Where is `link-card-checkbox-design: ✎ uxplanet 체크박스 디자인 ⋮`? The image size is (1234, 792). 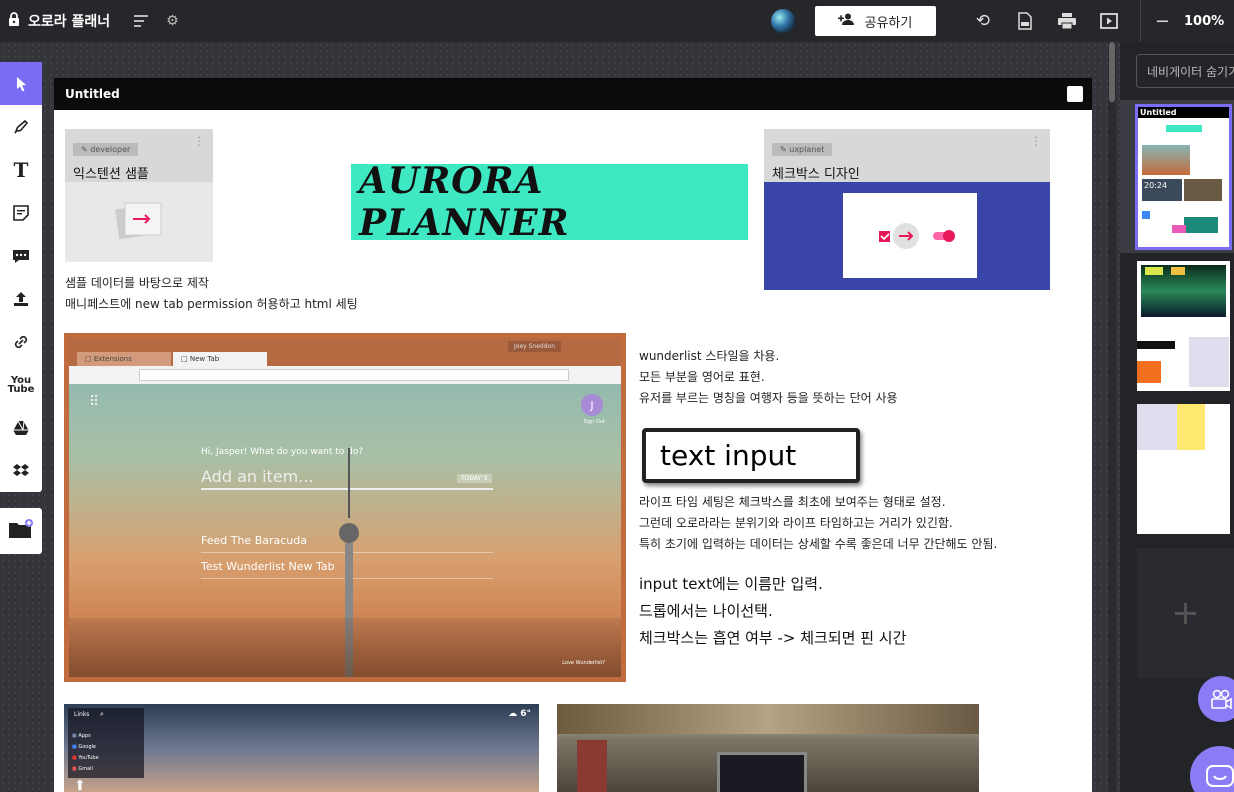
link-card-checkbox-design: ✎ uxplanet 체크박스 디자인 ⋮ is located at coordinates (907, 209).